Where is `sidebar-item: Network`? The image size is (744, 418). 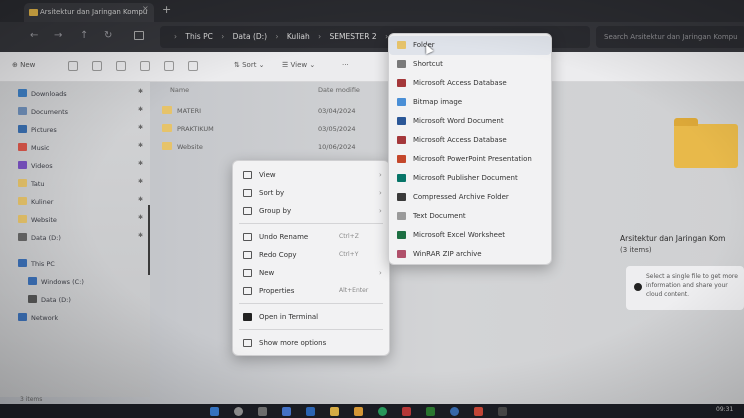
sidebar-item: Network is located at coordinates (38, 318).